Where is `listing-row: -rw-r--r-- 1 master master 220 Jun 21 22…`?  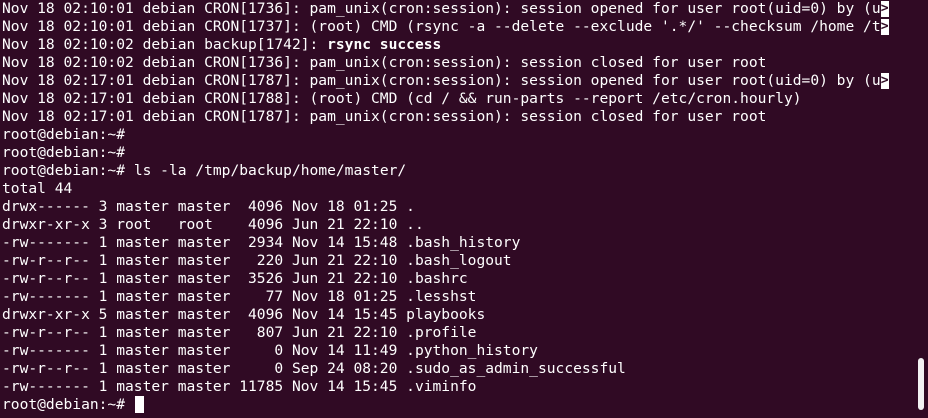
listing-row: -rw-r--r-- 1 master master 220 Jun 21 22… is located at coordinates (257, 260).